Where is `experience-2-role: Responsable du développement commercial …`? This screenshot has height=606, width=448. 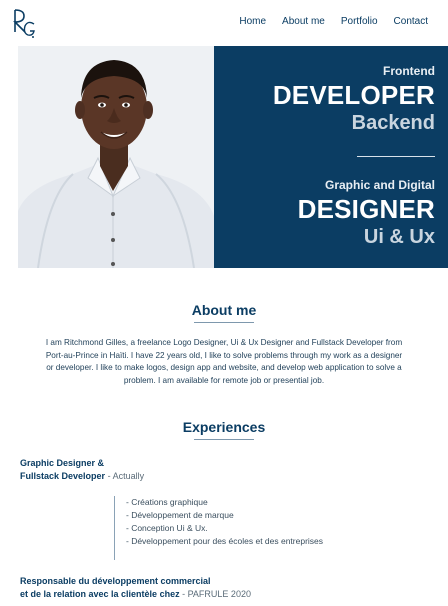 experience-2-role: Responsable du développement commercial … is located at coordinates (135, 588).